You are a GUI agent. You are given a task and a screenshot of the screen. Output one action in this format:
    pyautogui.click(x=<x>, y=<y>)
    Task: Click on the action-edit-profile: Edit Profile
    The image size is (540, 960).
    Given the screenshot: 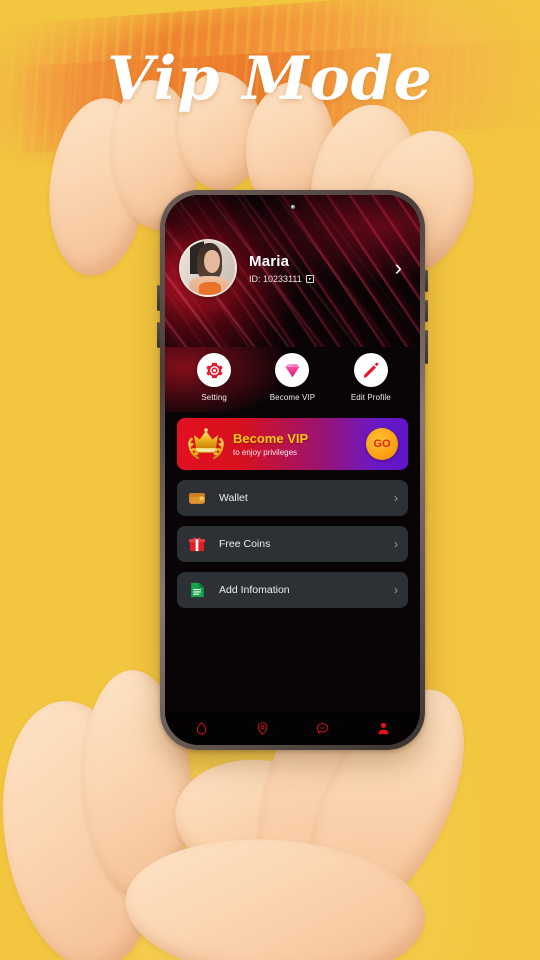 What is the action you would take?
    pyautogui.click(x=371, y=377)
    